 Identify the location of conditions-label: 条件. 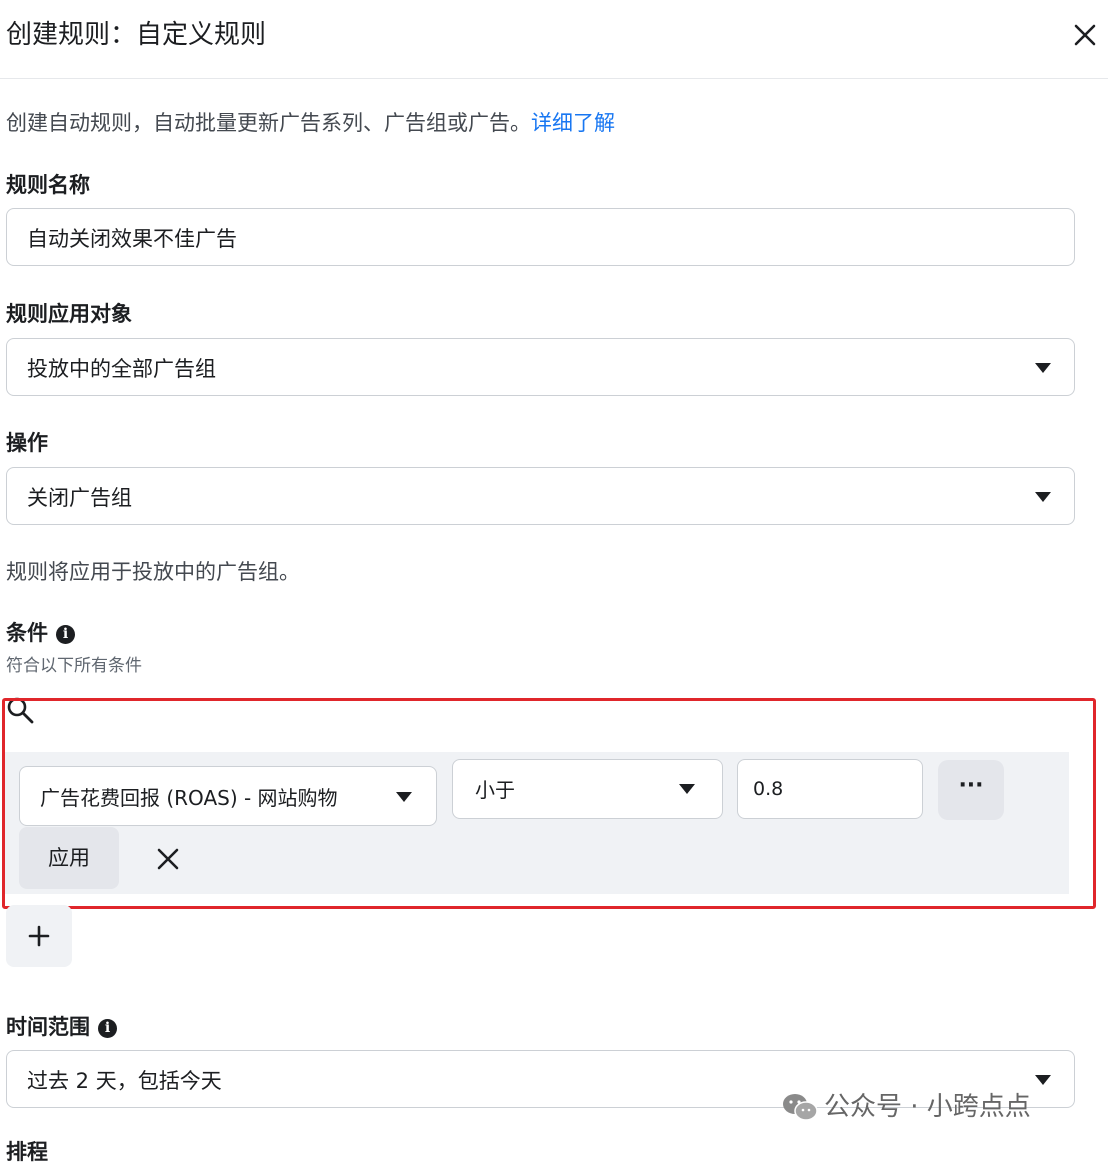
(27, 633).